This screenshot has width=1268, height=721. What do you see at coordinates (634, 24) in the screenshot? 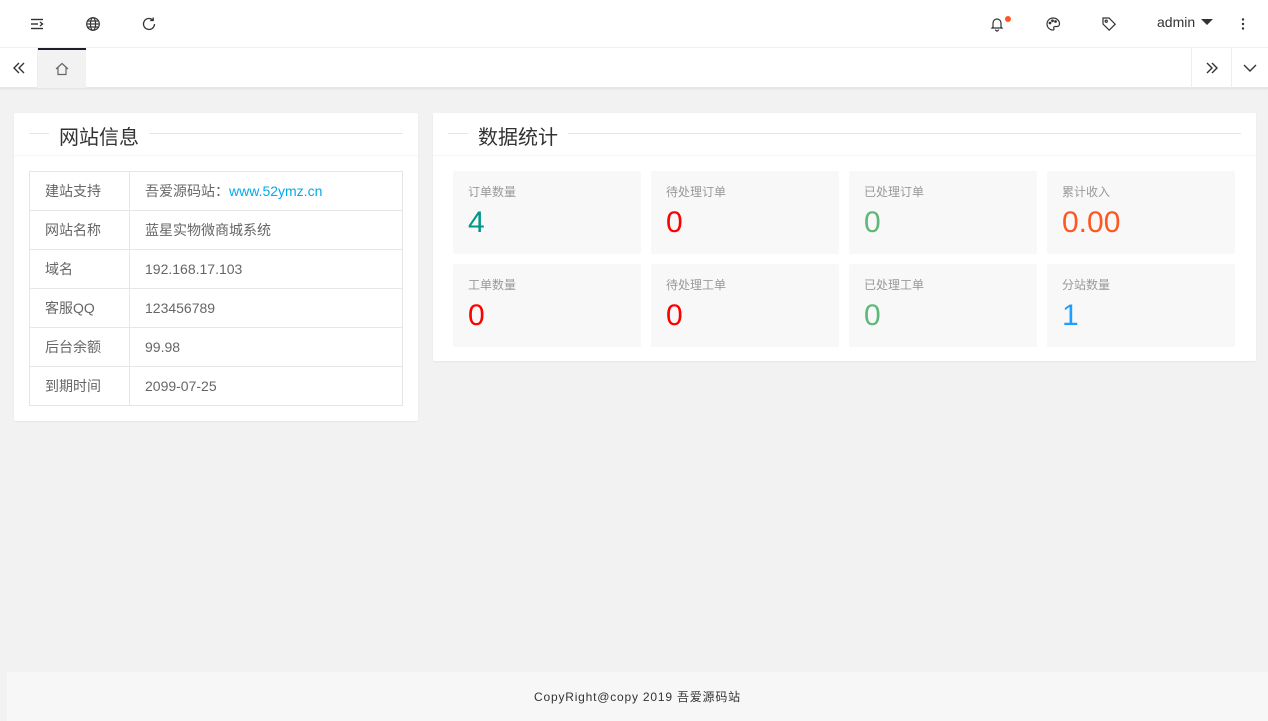
I see `top-header: admin` at bounding box center [634, 24].